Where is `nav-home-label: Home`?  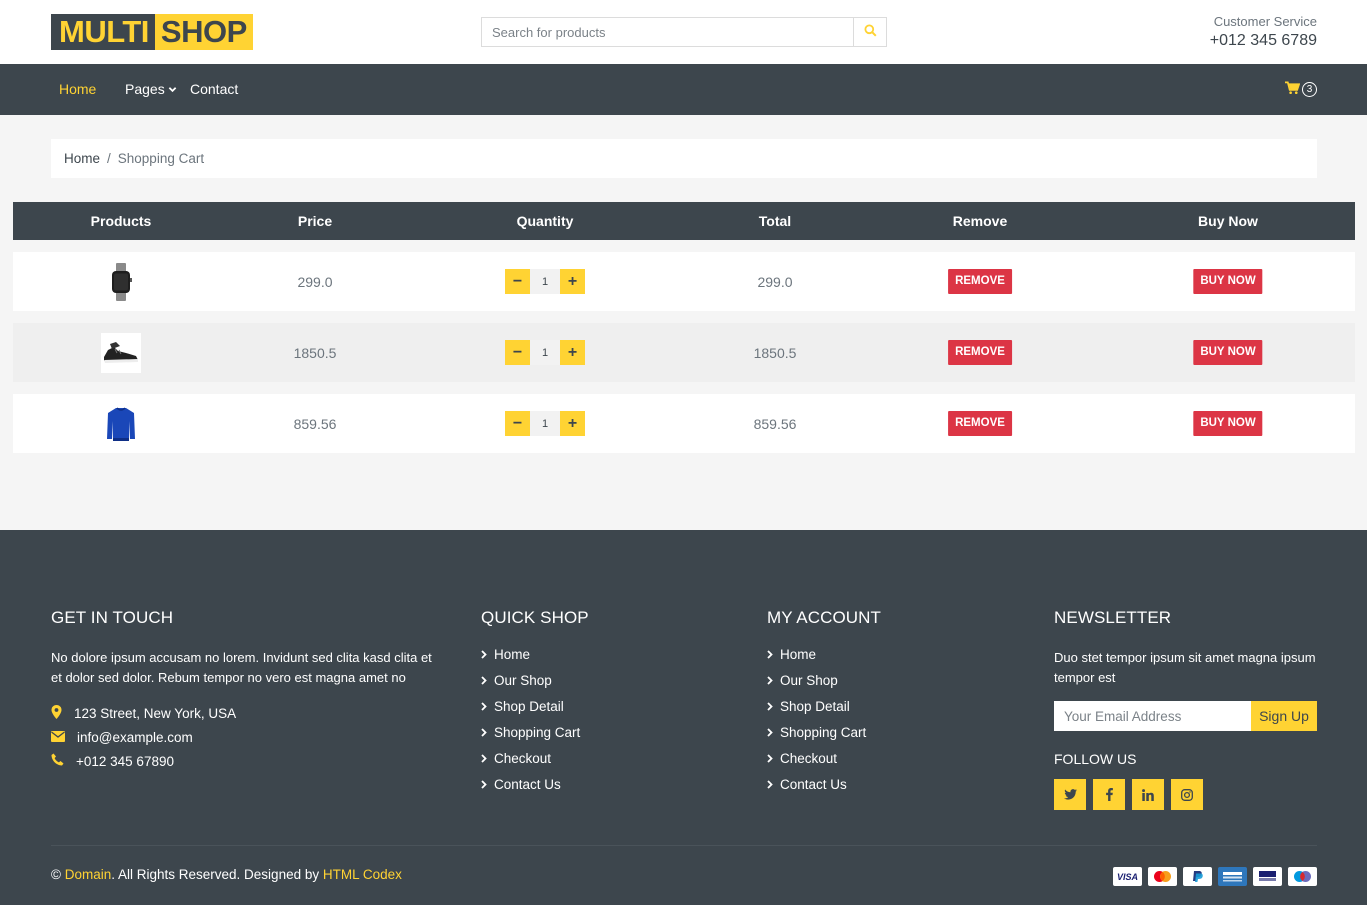
nav-home-label: Home is located at coordinates (78, 89).